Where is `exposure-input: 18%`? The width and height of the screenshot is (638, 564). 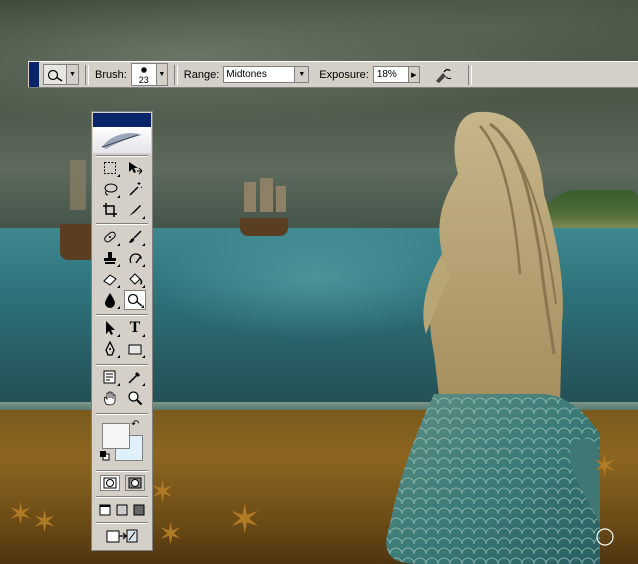
exposure-input: 18% is located at coordinates (390, 74).